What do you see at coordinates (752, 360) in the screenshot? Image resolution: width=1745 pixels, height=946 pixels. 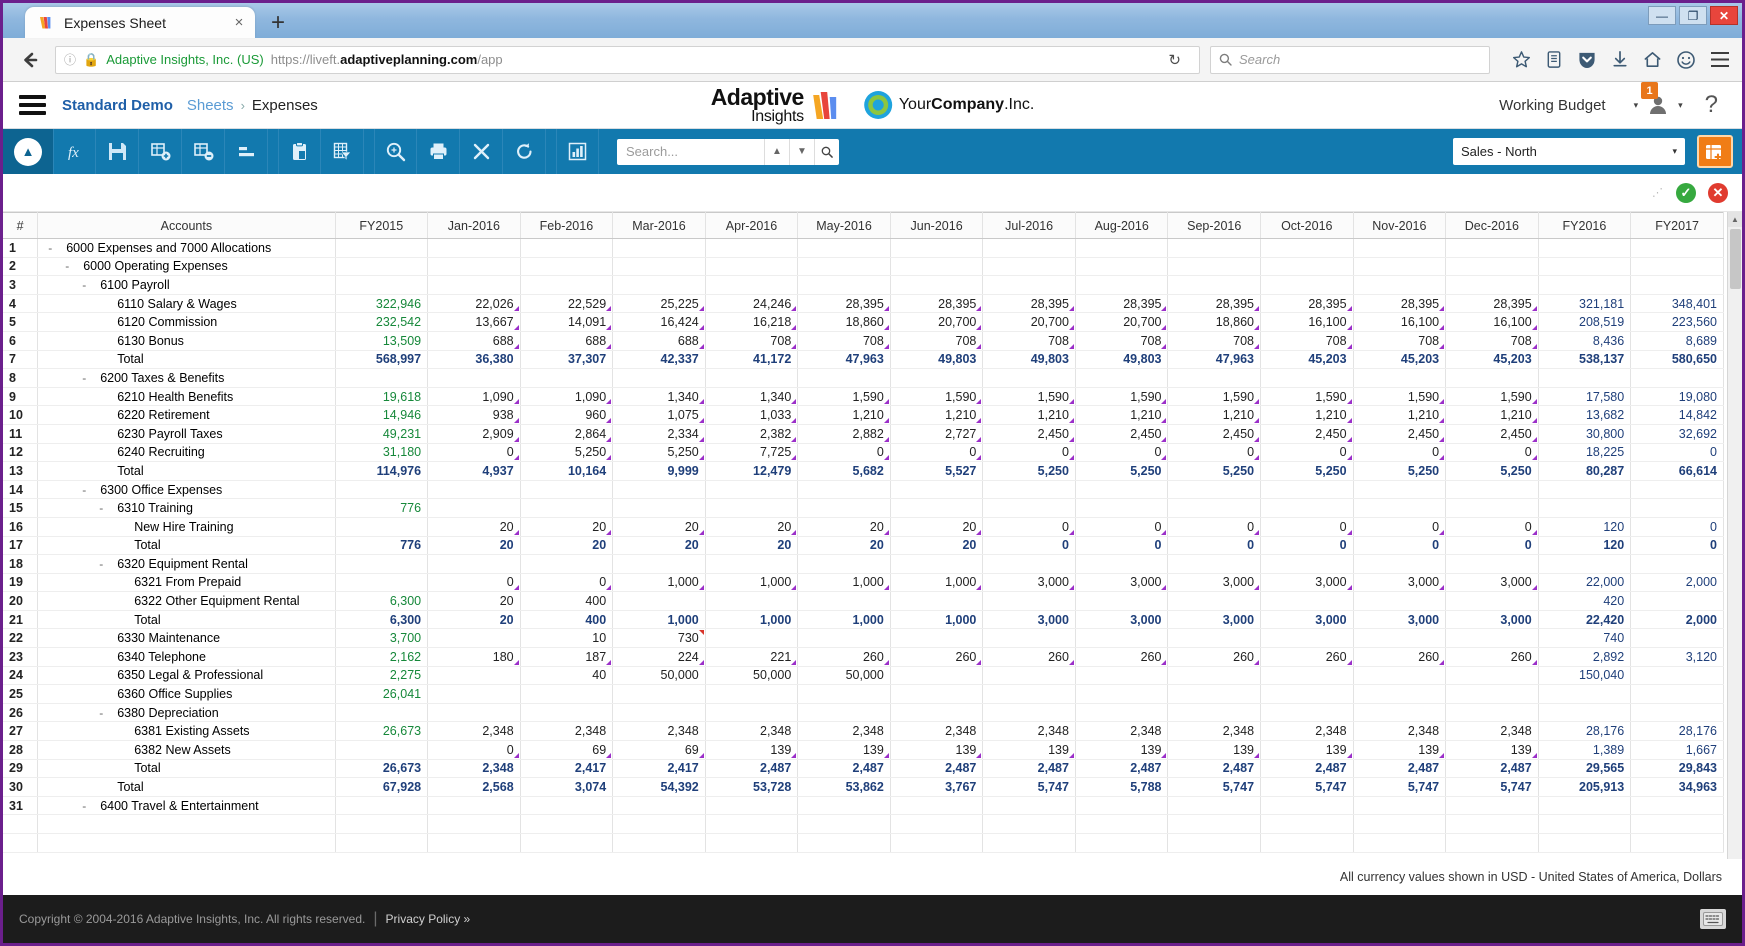 I see `value-cell: 41,172` at bounding box center [752, 360].